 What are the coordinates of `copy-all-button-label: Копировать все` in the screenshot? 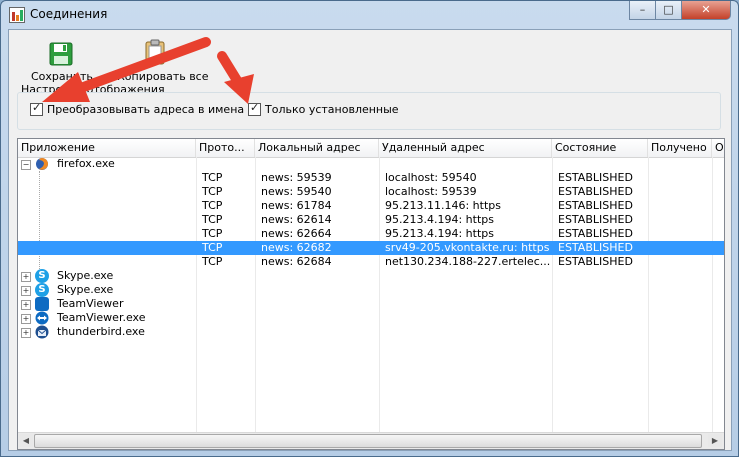 It's located at (163, 76).